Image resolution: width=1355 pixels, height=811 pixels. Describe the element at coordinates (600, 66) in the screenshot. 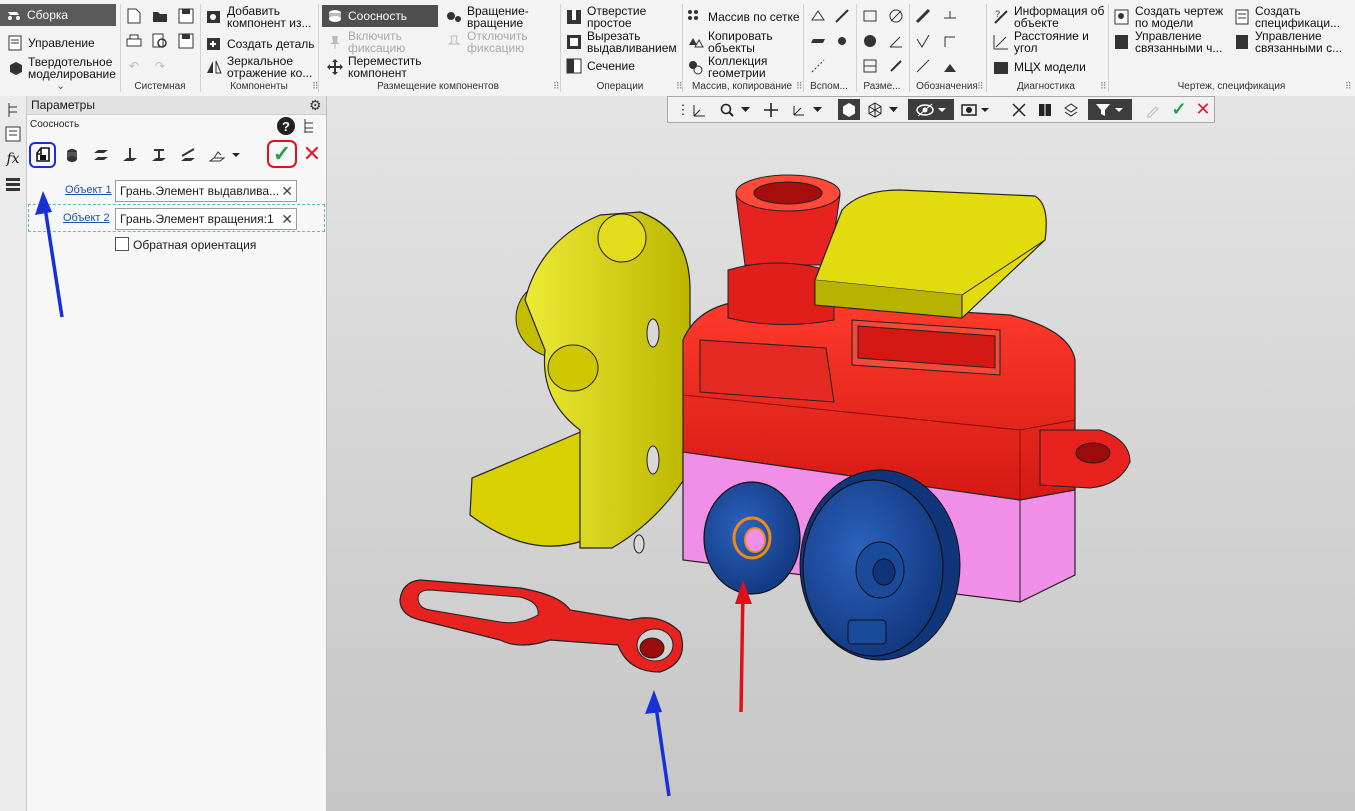

I see `section-button: Сечение` at that location.